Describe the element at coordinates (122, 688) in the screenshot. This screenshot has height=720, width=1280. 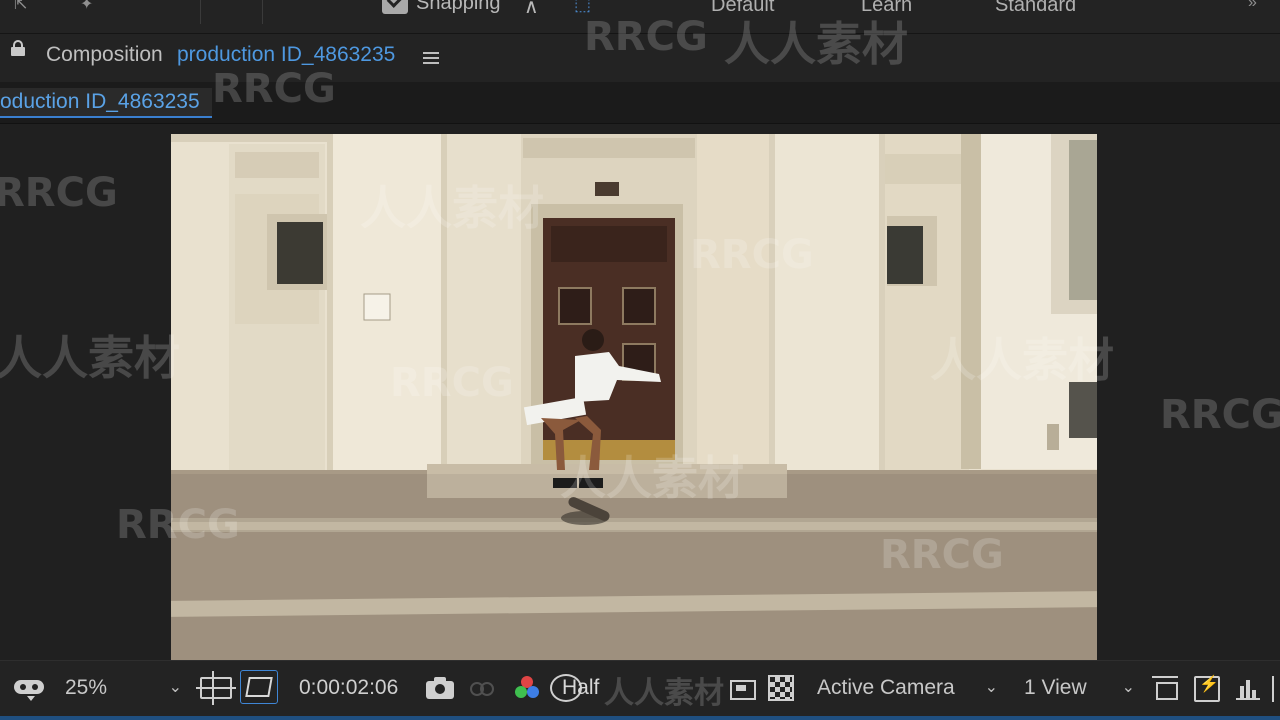
I see `magnification-dropdown: 25% ⌄` at that location.